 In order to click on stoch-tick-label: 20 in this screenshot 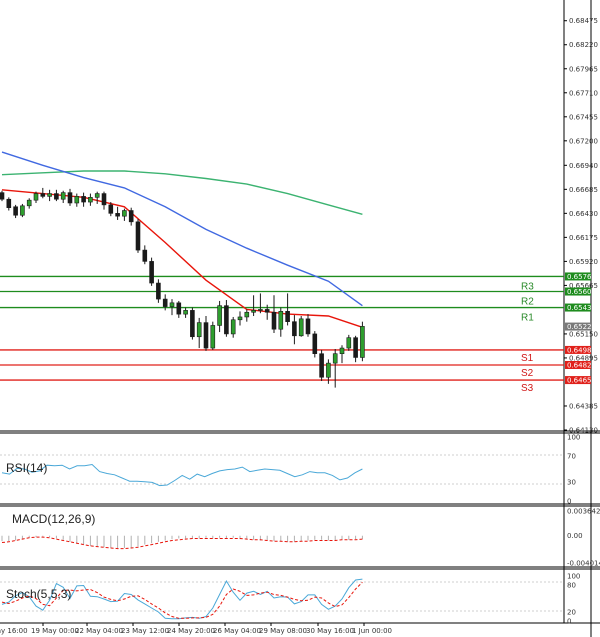, I will do `click(571, 613)`.